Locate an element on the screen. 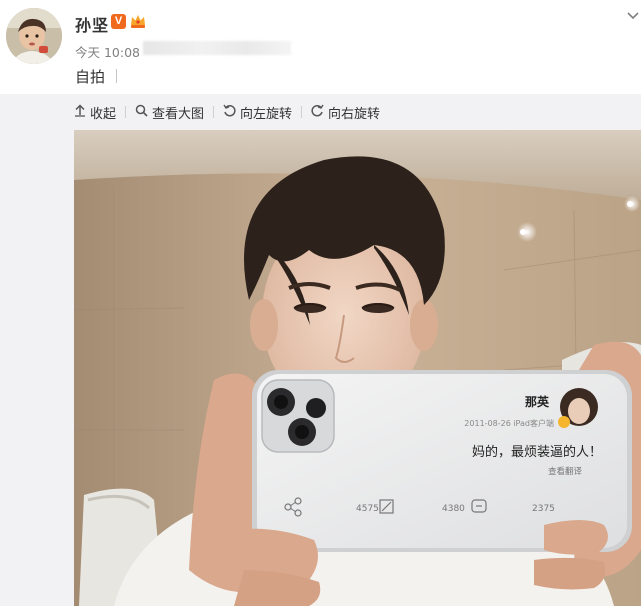  text-divider is located at coordinates (116, 76).